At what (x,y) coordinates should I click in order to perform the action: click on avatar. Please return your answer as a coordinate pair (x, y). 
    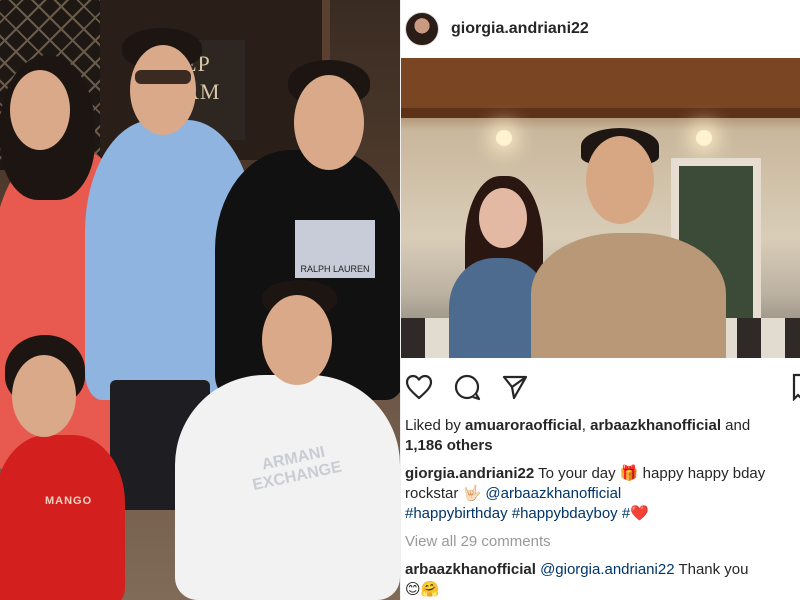
    Looking at the image, I should click on (422, 29).